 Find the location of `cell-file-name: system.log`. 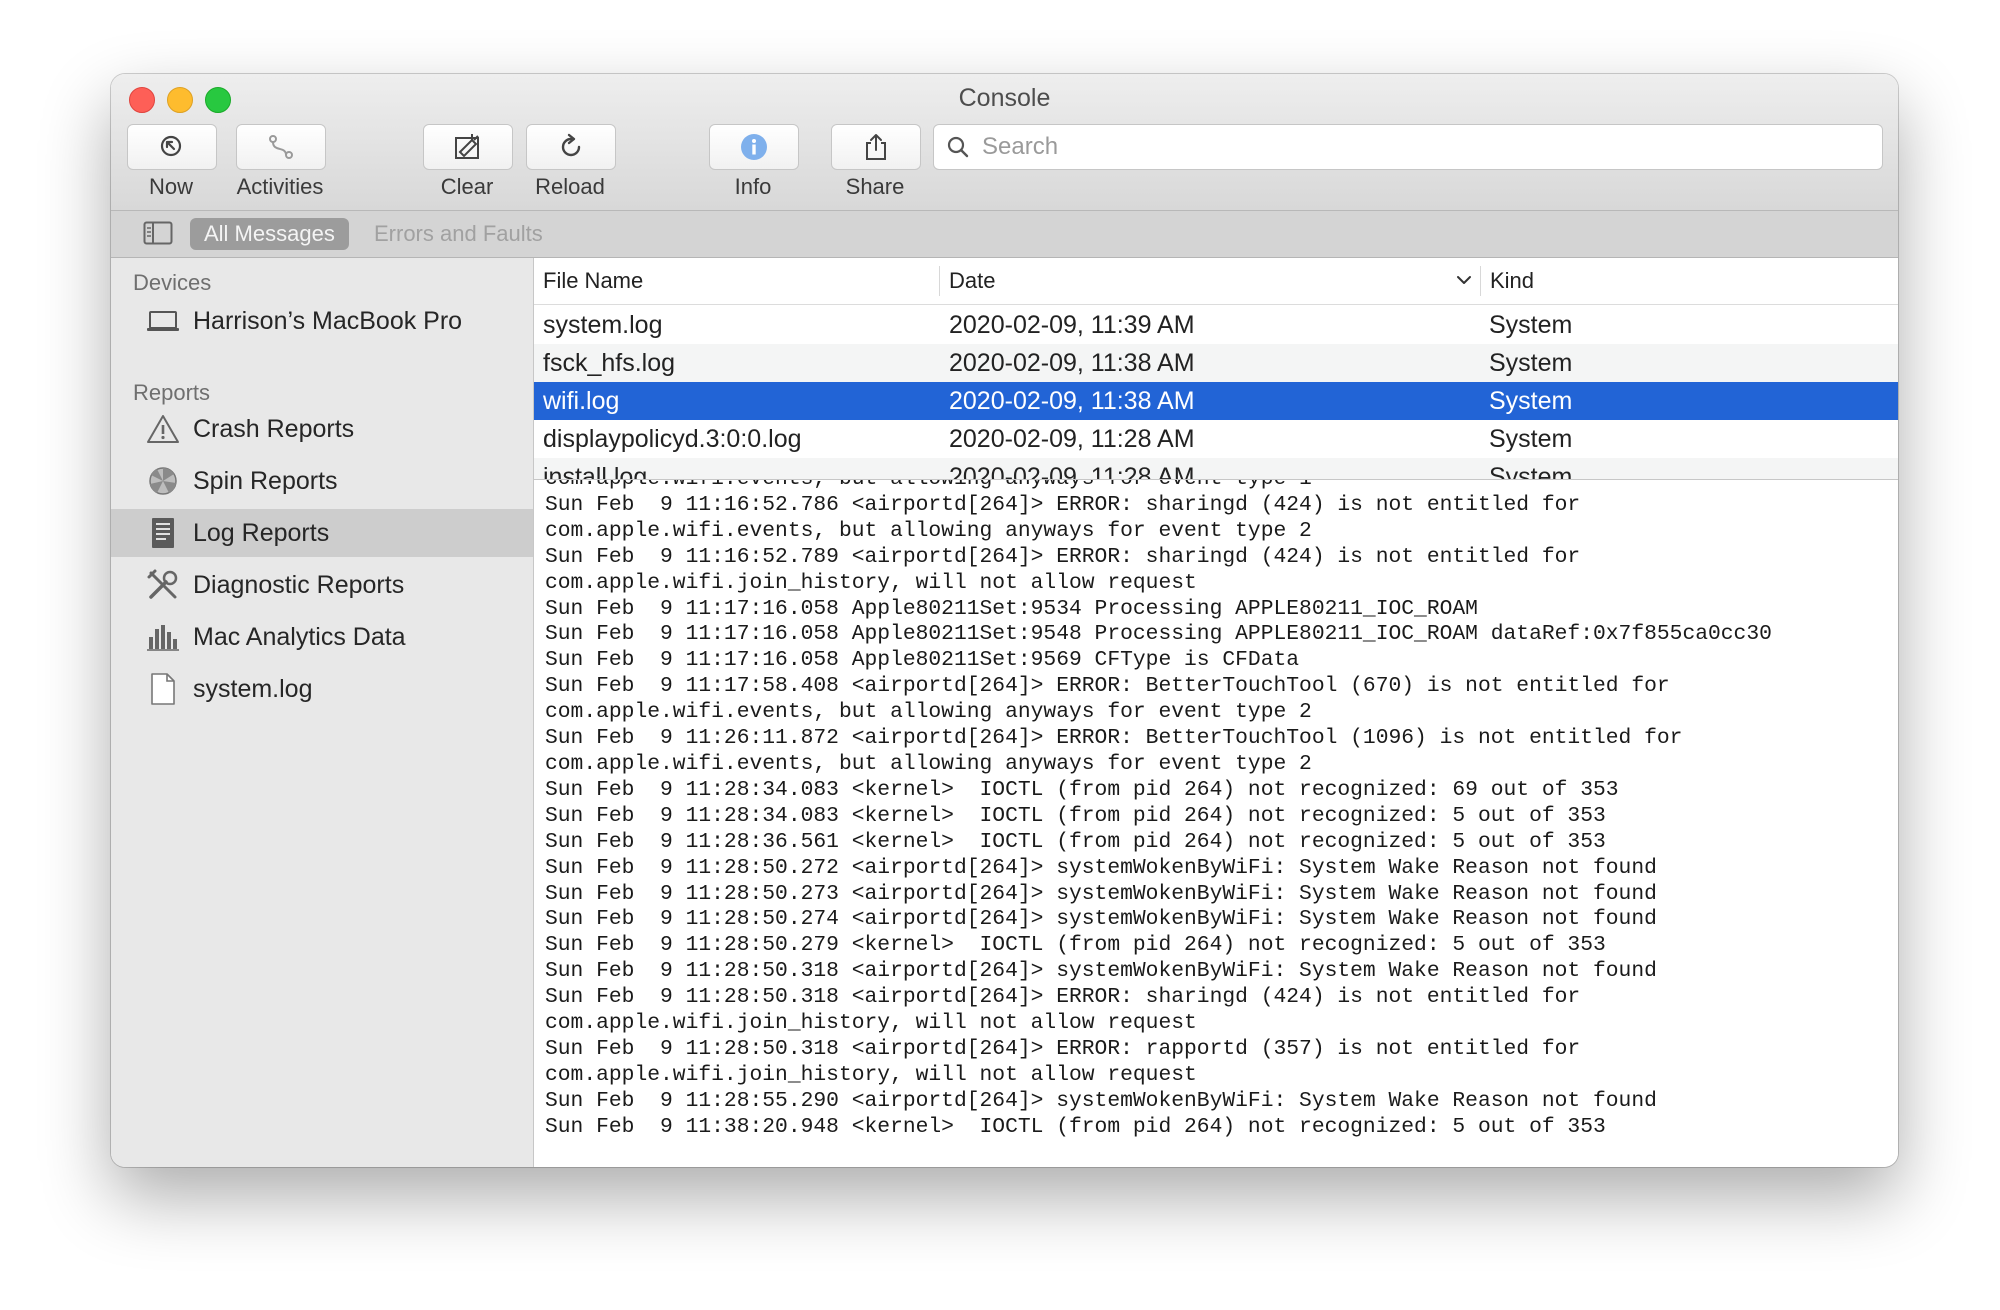

cell-file-name: system.log is located at coordinates (603, 325).